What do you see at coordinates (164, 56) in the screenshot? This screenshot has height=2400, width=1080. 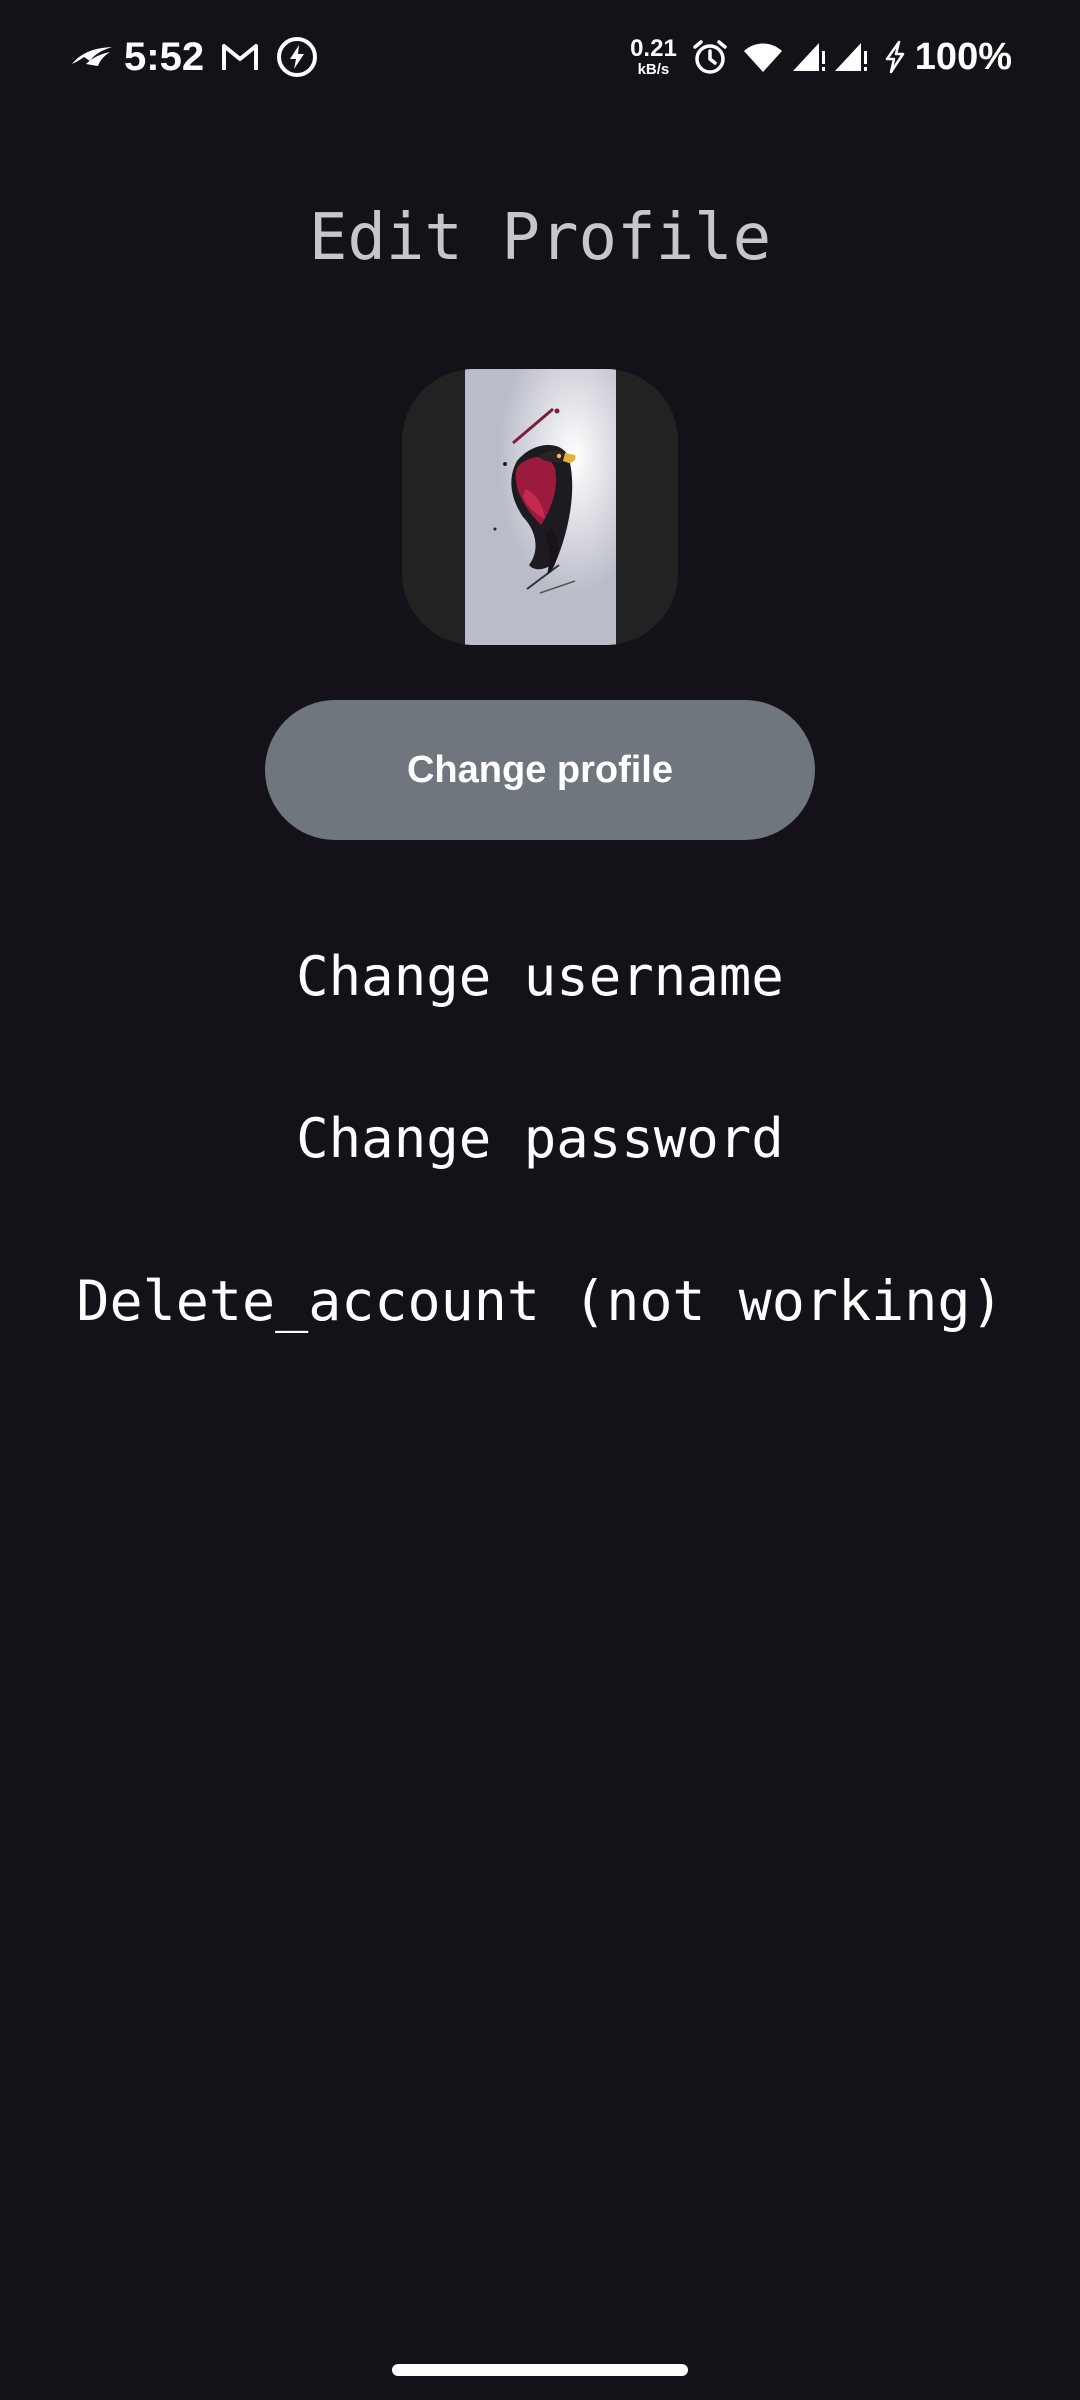 I see `status-time: 5:52` at bounding box center [164, 56].